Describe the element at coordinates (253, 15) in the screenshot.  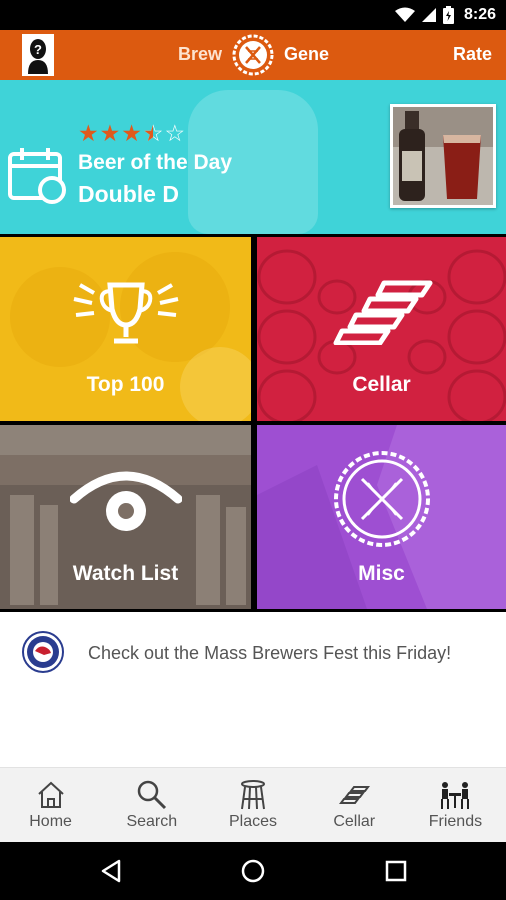
I see `status-bar: 8:26` at that location.